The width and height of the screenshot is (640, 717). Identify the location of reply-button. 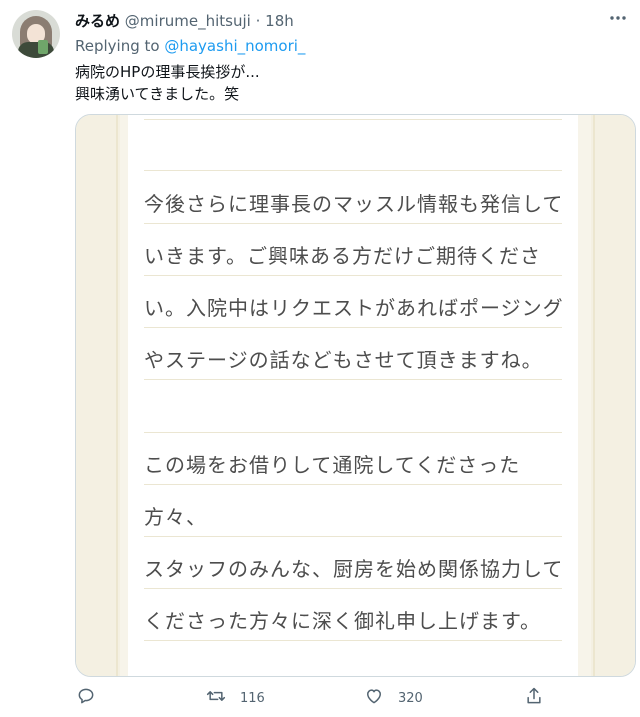
(93, 698).